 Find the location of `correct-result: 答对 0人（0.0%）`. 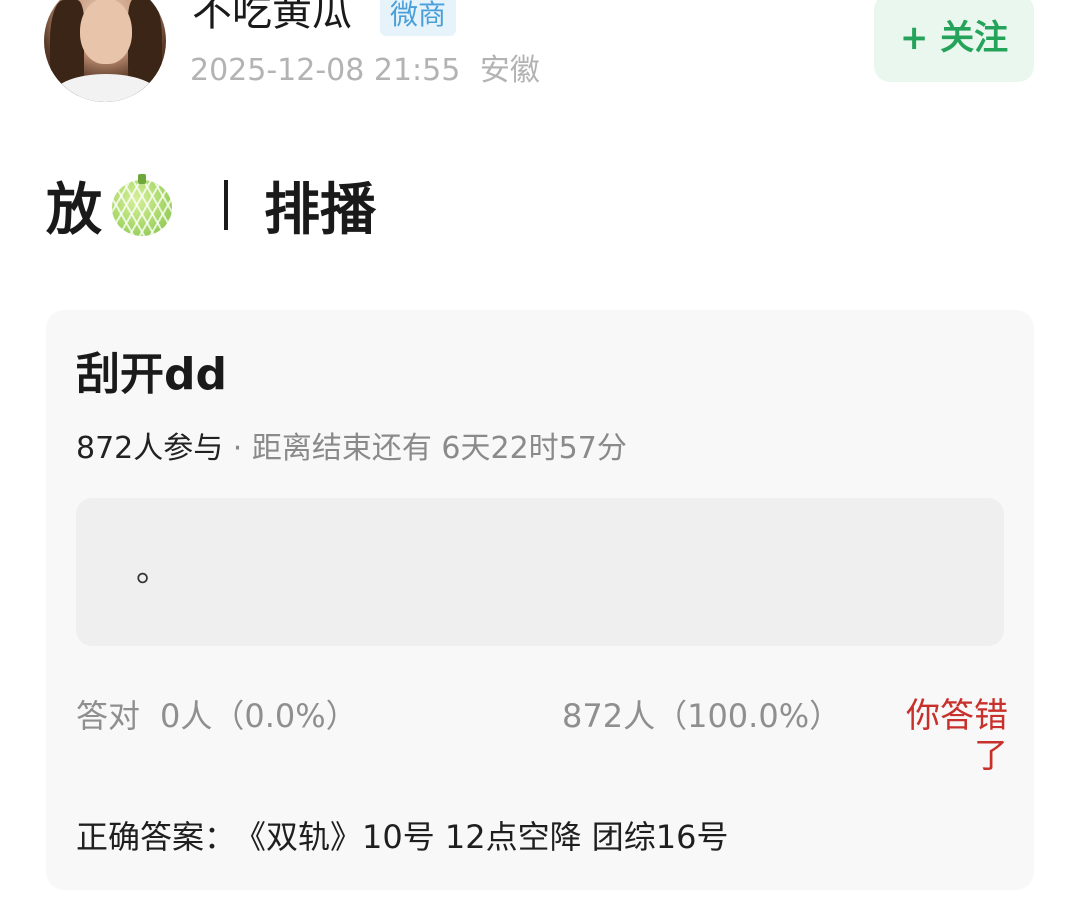

correct-result: 答对 0人（0.0%） is located at coordinates (217, 716).